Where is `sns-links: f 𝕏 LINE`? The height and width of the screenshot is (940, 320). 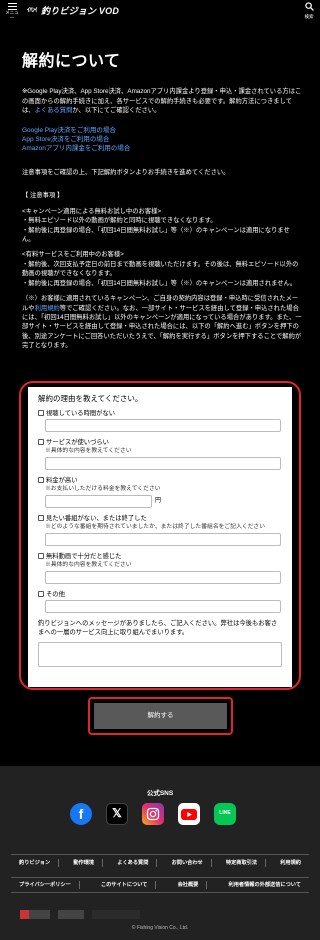 sns-links: f 𝕏 LINE is located at coordinates (153, 814).